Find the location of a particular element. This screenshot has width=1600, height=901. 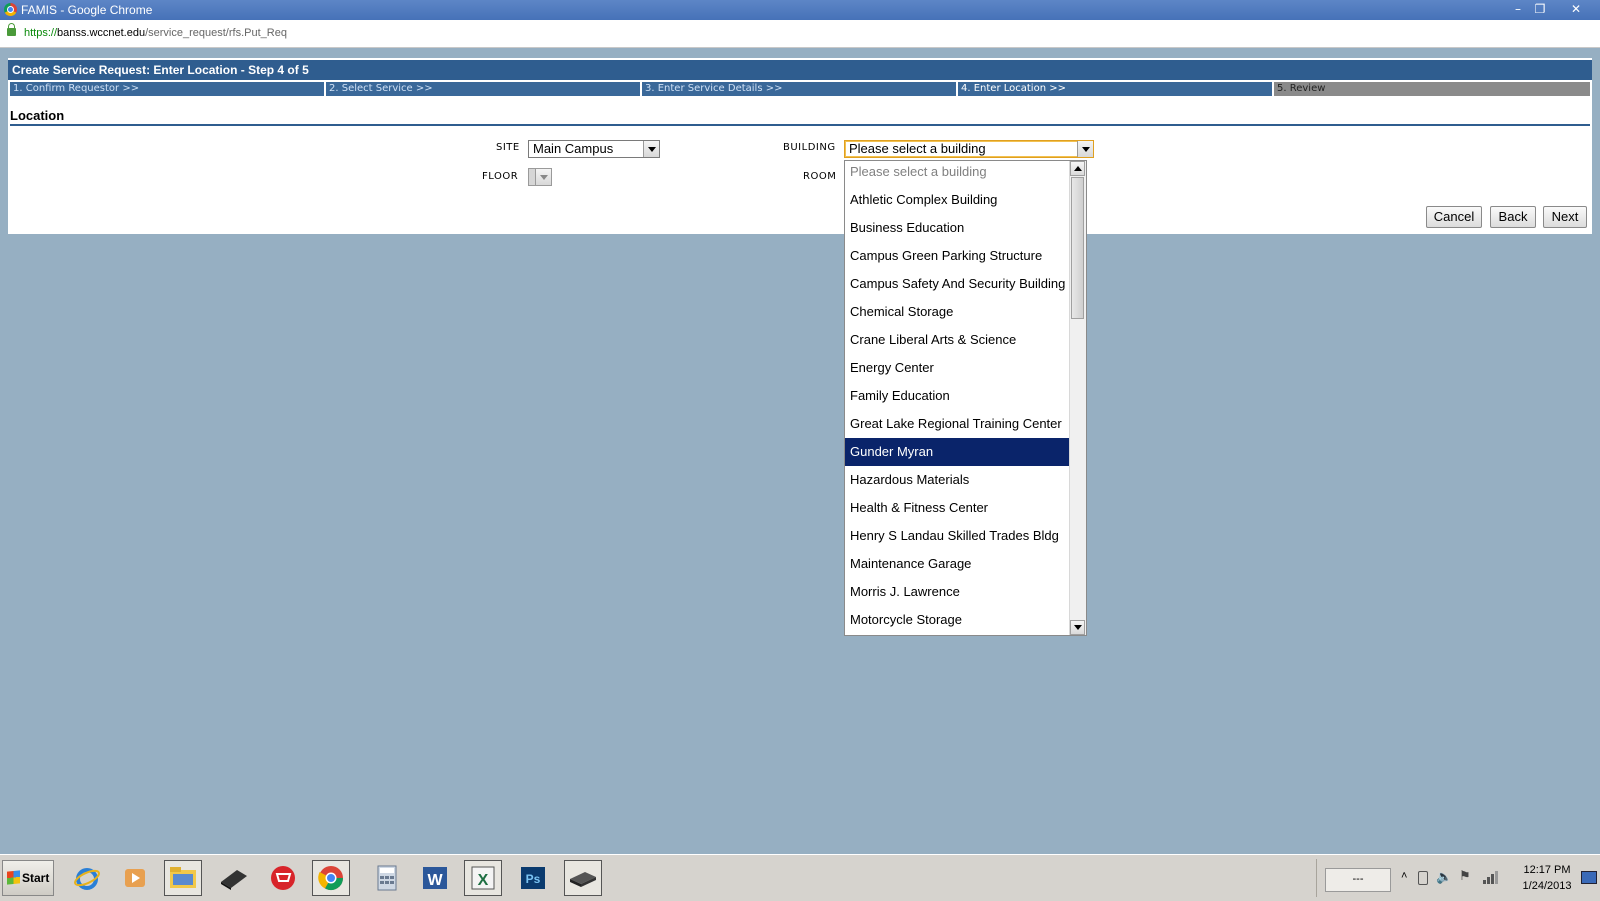

show-desktop-icon is located at coordinates (1589, 877).